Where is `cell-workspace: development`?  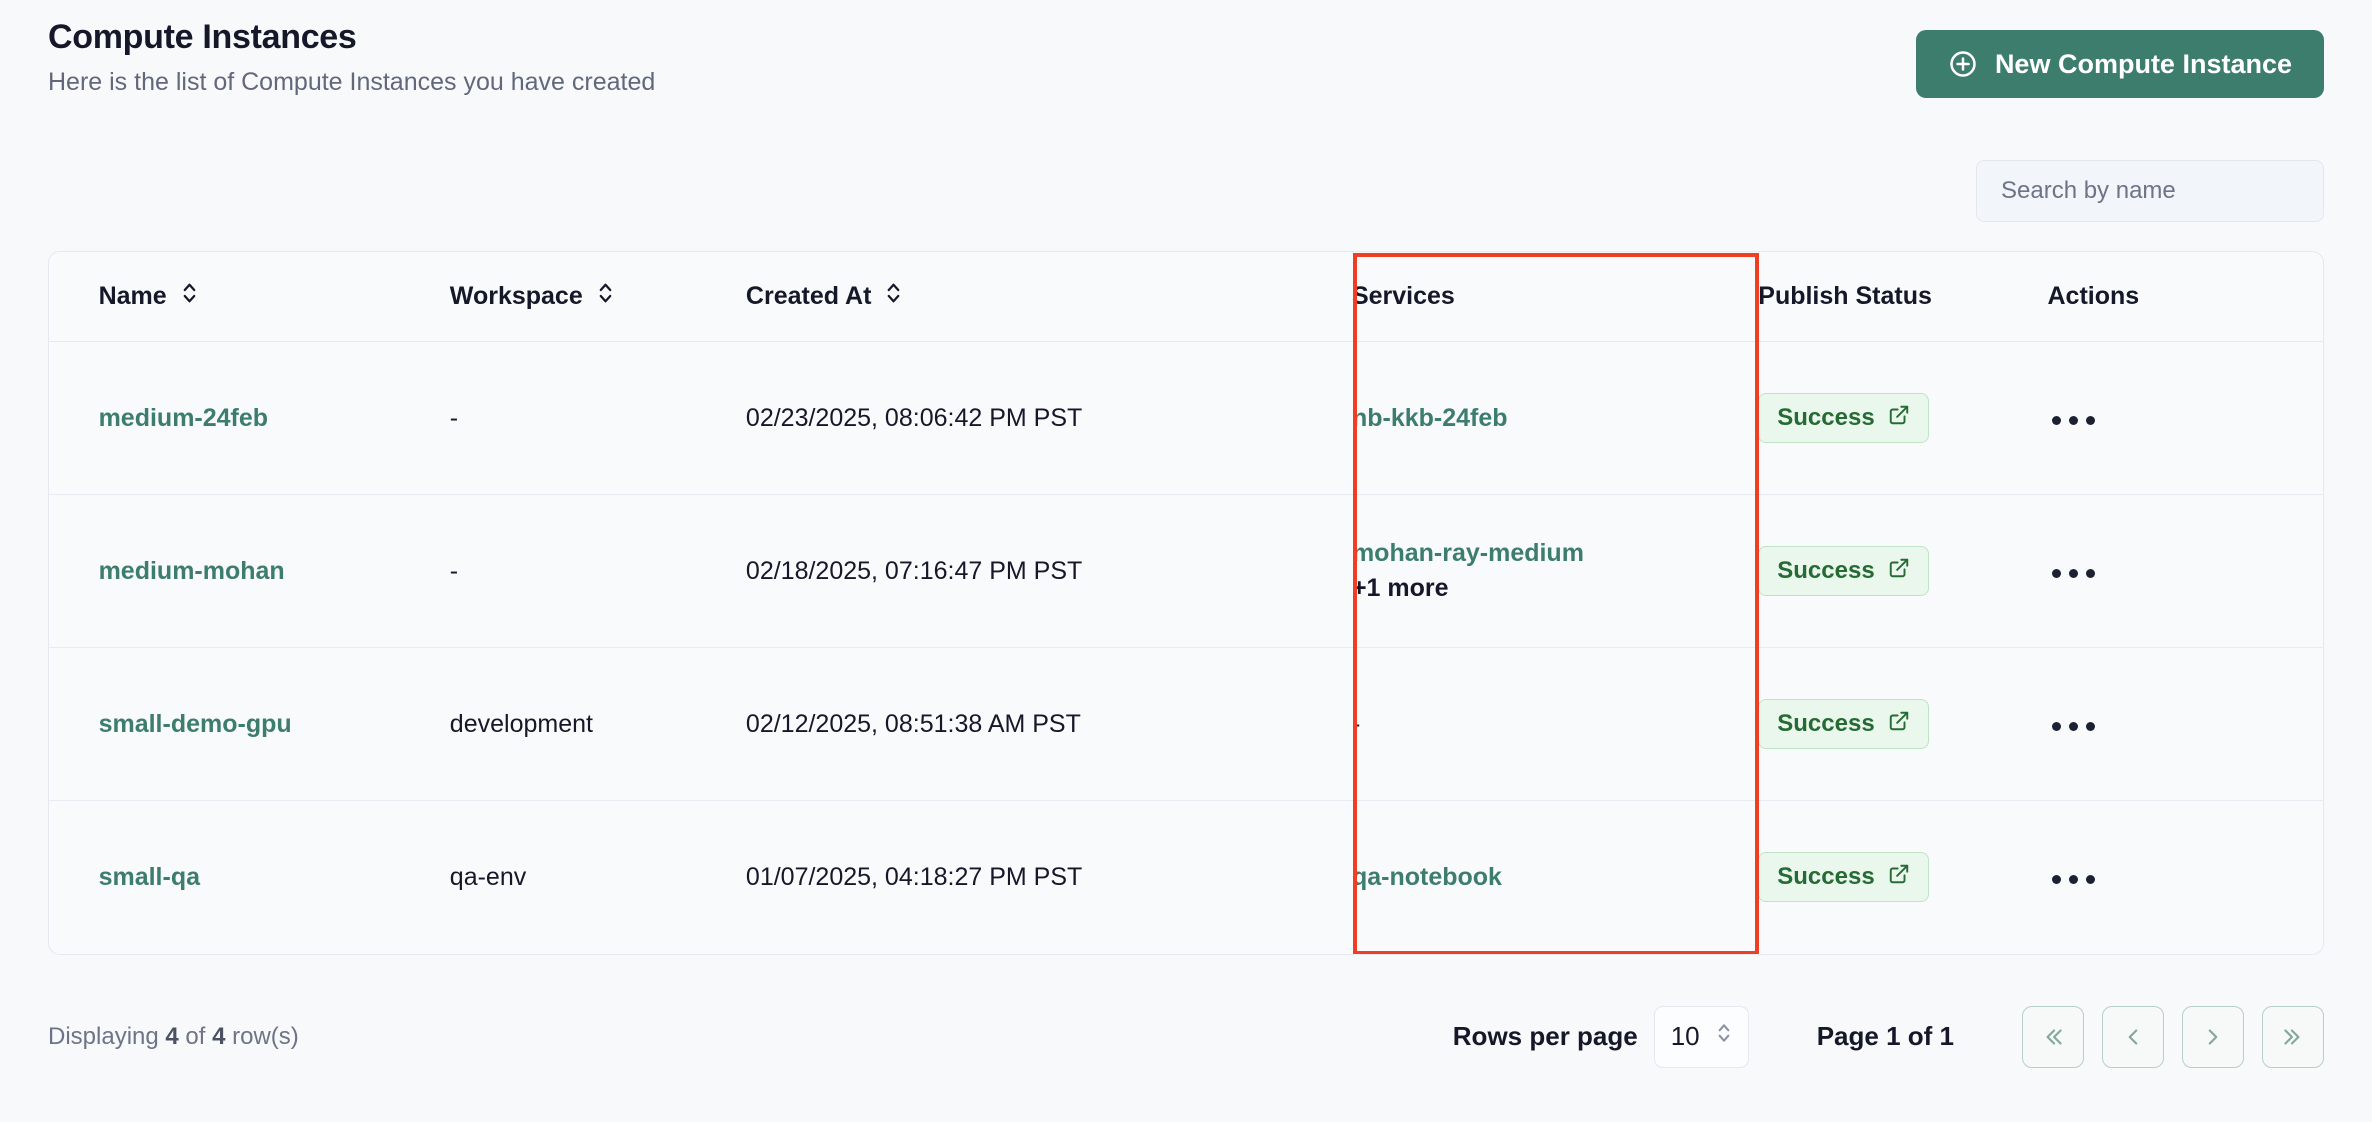
cell-workspace: development is located at coordinates (597, 724).